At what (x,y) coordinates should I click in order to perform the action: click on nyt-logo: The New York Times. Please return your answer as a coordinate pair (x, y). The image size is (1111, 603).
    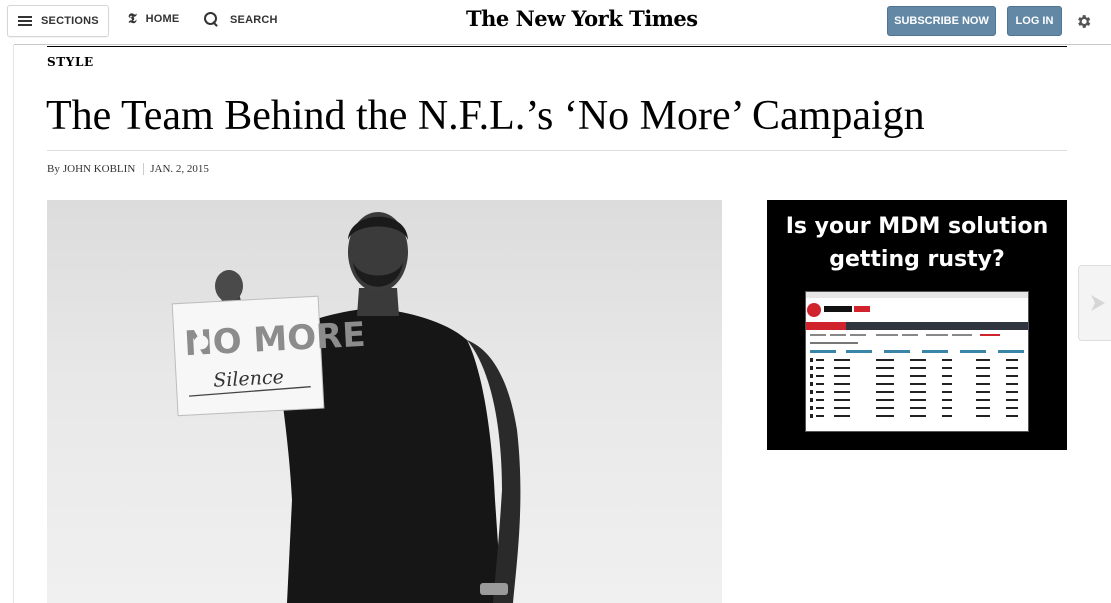
    Looking at the image, I should click on (582, 18).